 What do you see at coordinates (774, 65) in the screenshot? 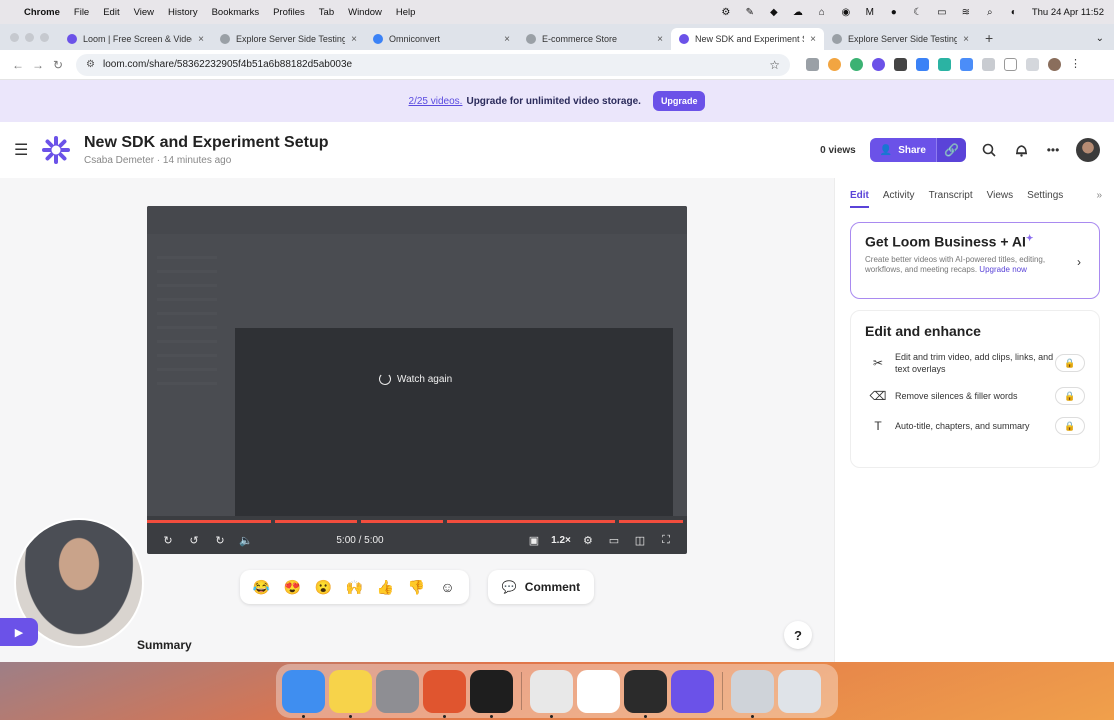
I see `bookmark-star-icon: ☆` at bounding box center [774, 65].